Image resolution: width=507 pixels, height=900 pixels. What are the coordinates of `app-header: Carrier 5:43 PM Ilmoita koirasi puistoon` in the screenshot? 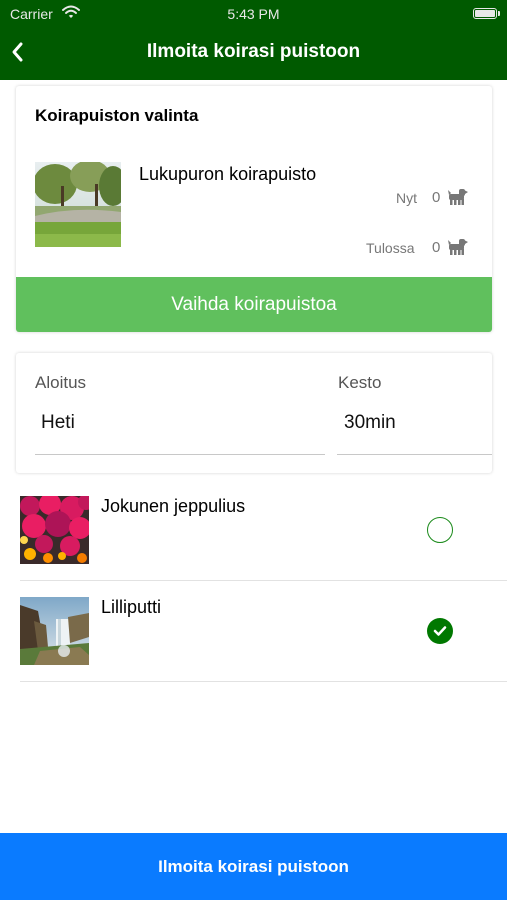 It's located at (253, 40).